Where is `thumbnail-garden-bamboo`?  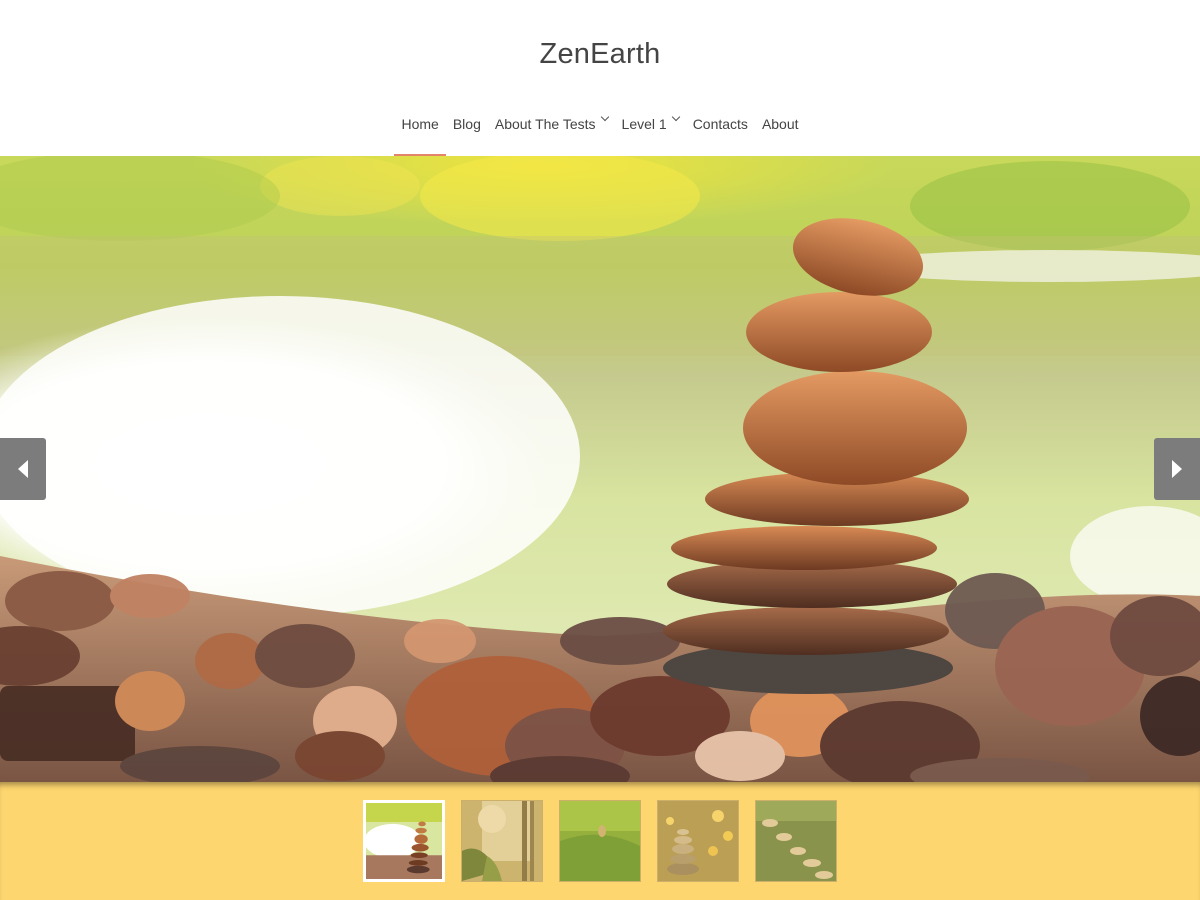 thumbnail-garden-bamboo is located at coordinates (502, 841).